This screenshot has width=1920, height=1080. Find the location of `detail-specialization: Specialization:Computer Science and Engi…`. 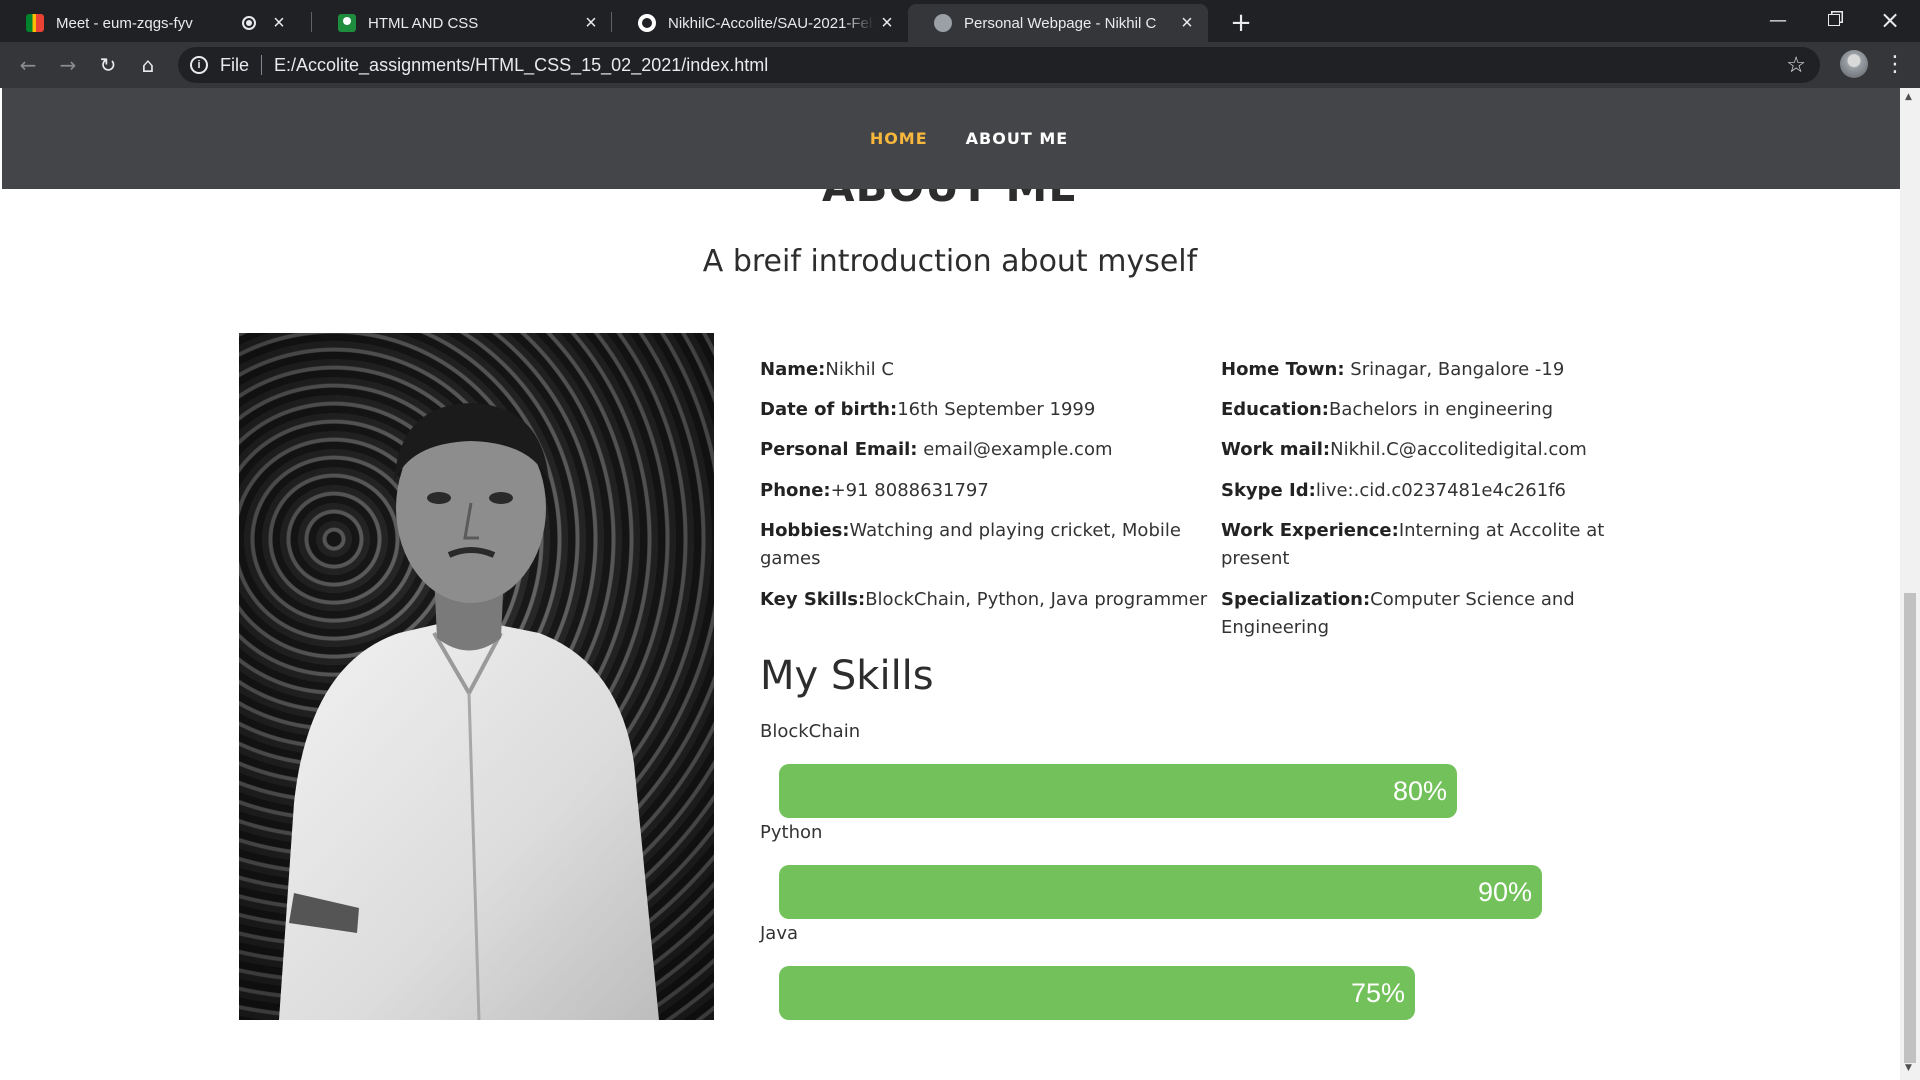

detail-specialization: Specialization:Computer Science and Engi… is located at coordinates (1398, 613).